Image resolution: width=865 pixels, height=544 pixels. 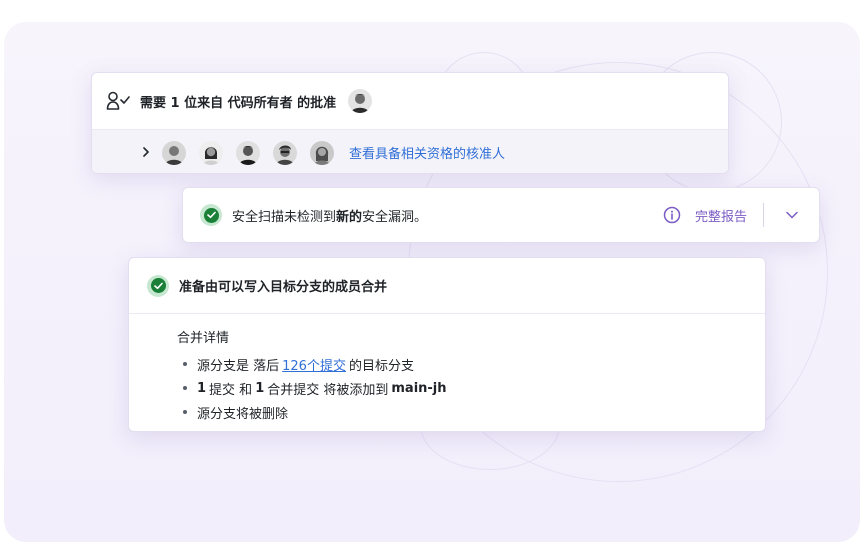 I want to click on approval-header: 需要 1 位来自 代码所有者 的批准, so click(x=410, y=101).